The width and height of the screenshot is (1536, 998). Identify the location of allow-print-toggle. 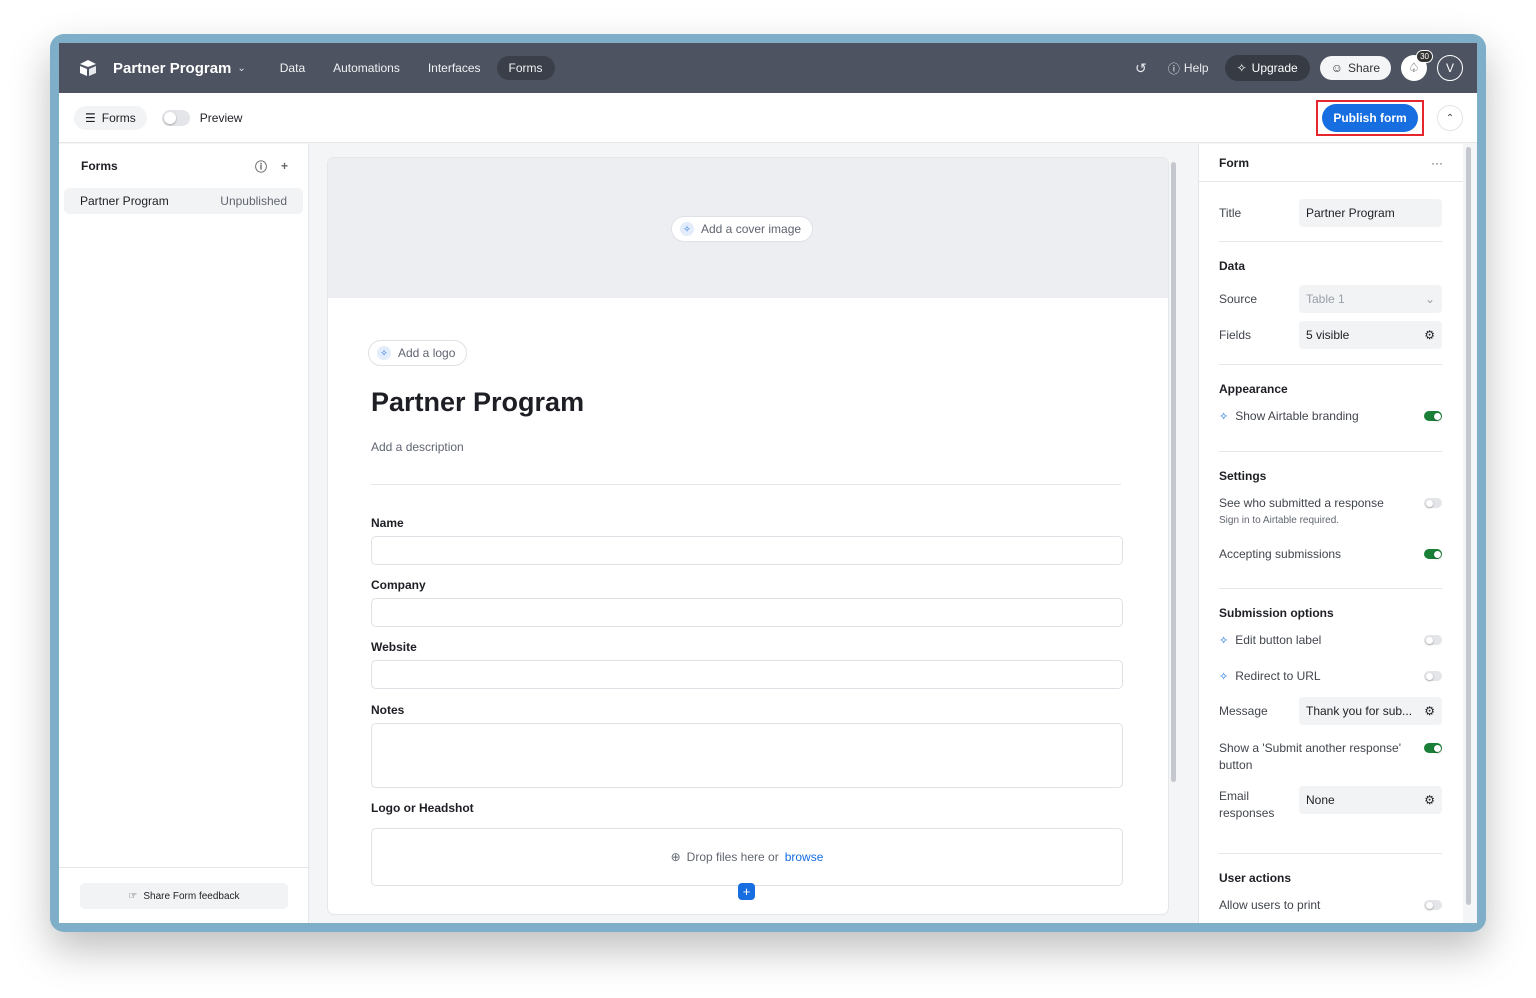
(1433, 905).